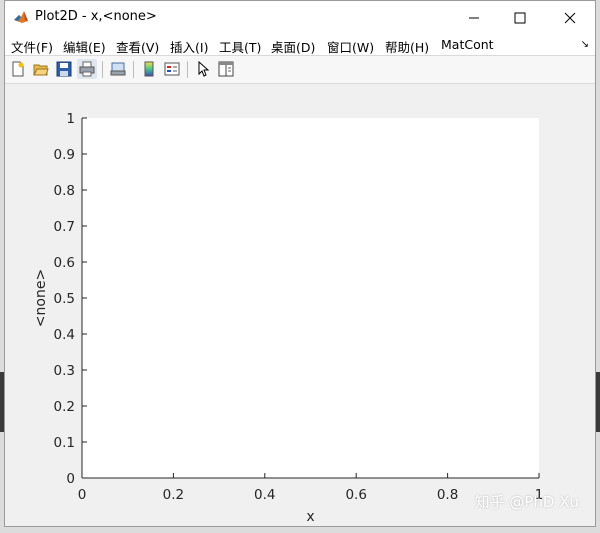  Describe the element at coordinates (82, 495) in the screenshot. I see `x-tick-label: 0` at that location.